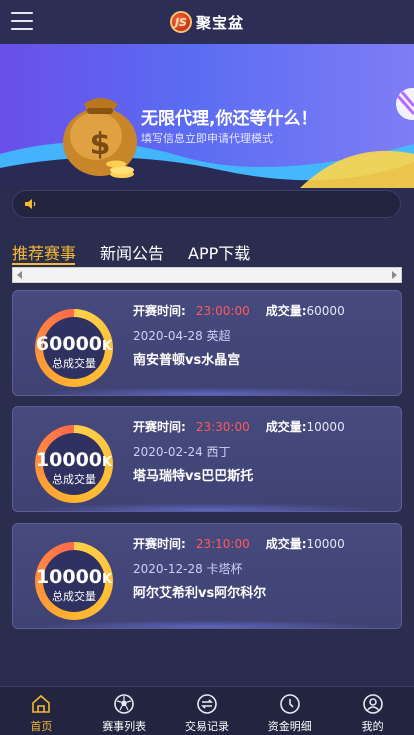 The height and width of the screenshot is (735, 414). What do you see at coordinates (222, 311) in the screenshot?
I see `start-time-value: 23:00:00` at bounding box center [222, 311].